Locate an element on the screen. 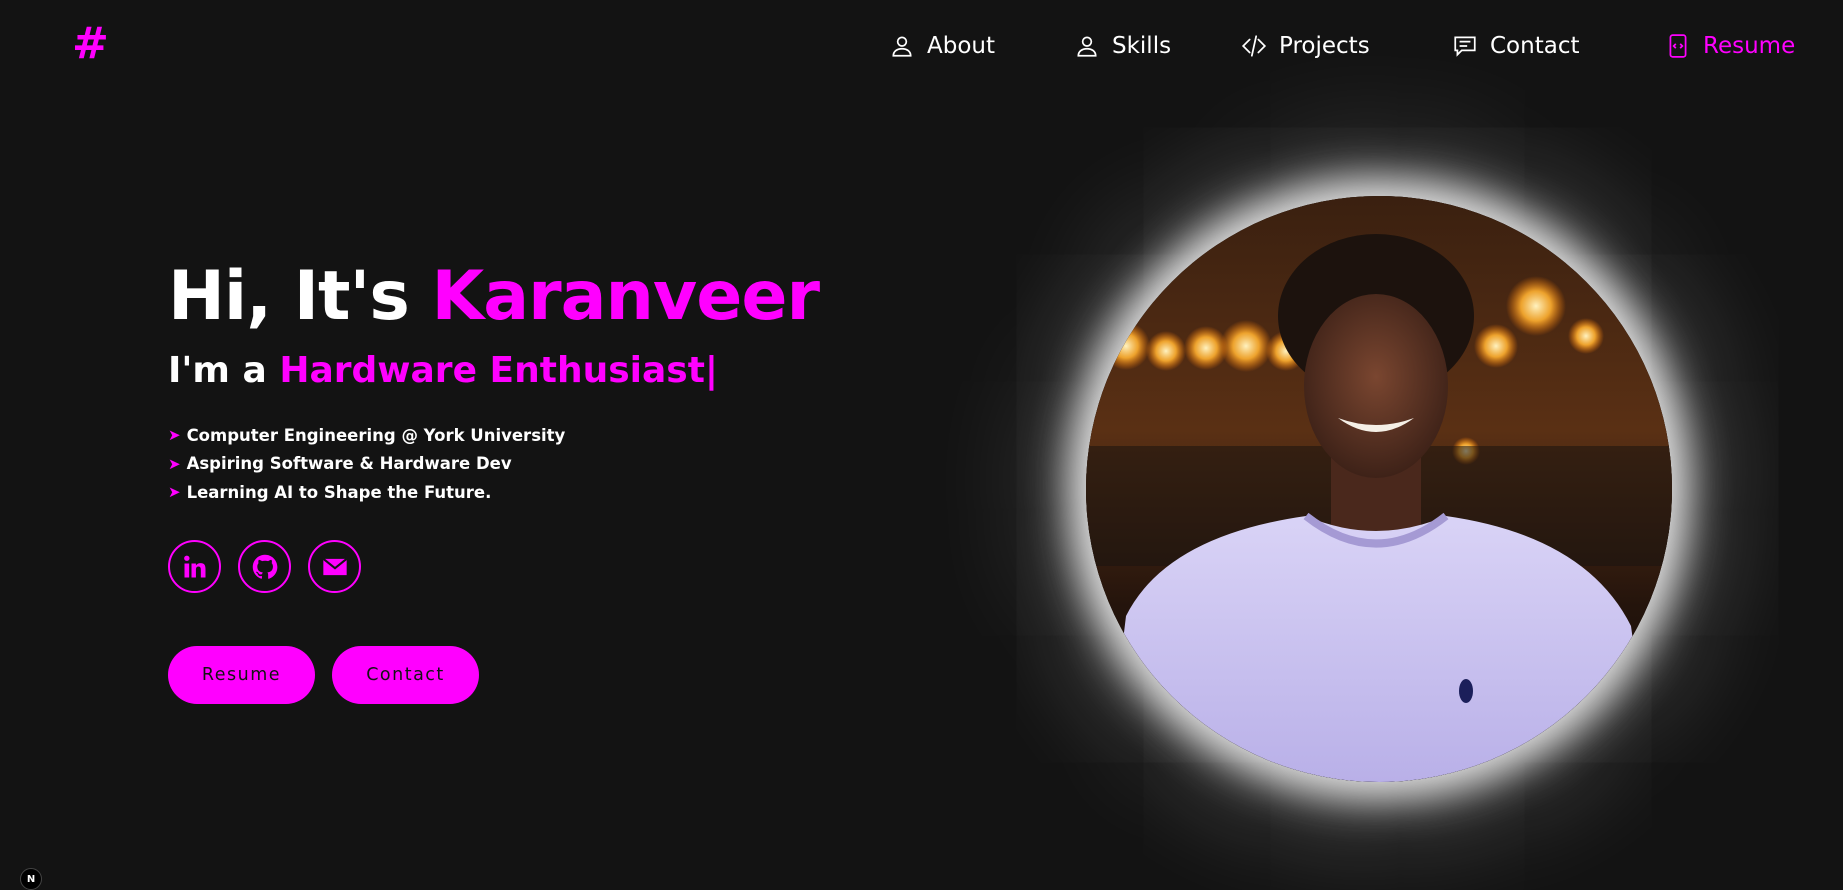 The width and height of the screenshot is (1843, 890). list-item: ➤ Computer Engineering @ York University is located at coordinates (366, 435).